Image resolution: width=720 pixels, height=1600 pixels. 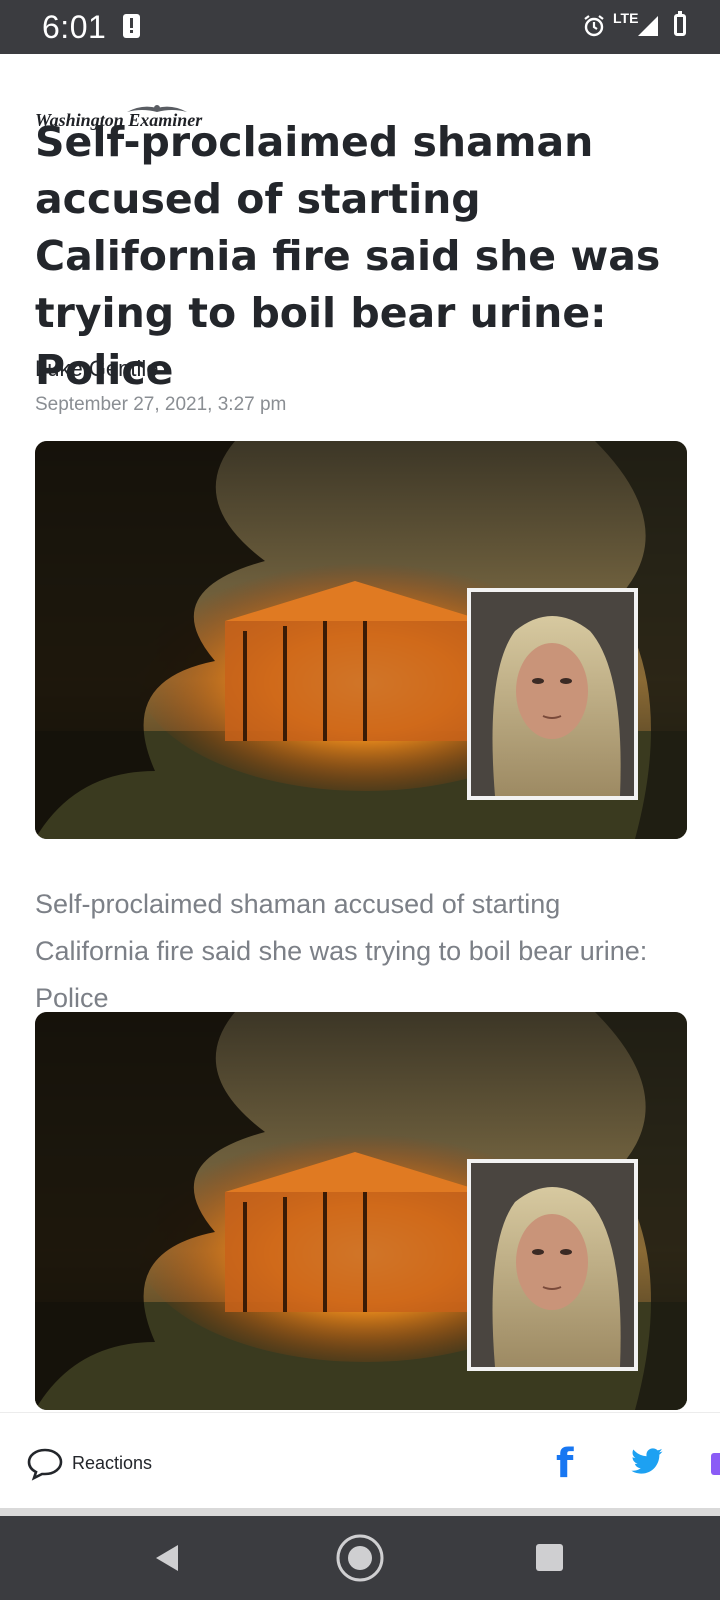 What do you see at coordinates (167, 1558) in the screenshot?
I see `back-icon` at bounding box center [167, 1558].